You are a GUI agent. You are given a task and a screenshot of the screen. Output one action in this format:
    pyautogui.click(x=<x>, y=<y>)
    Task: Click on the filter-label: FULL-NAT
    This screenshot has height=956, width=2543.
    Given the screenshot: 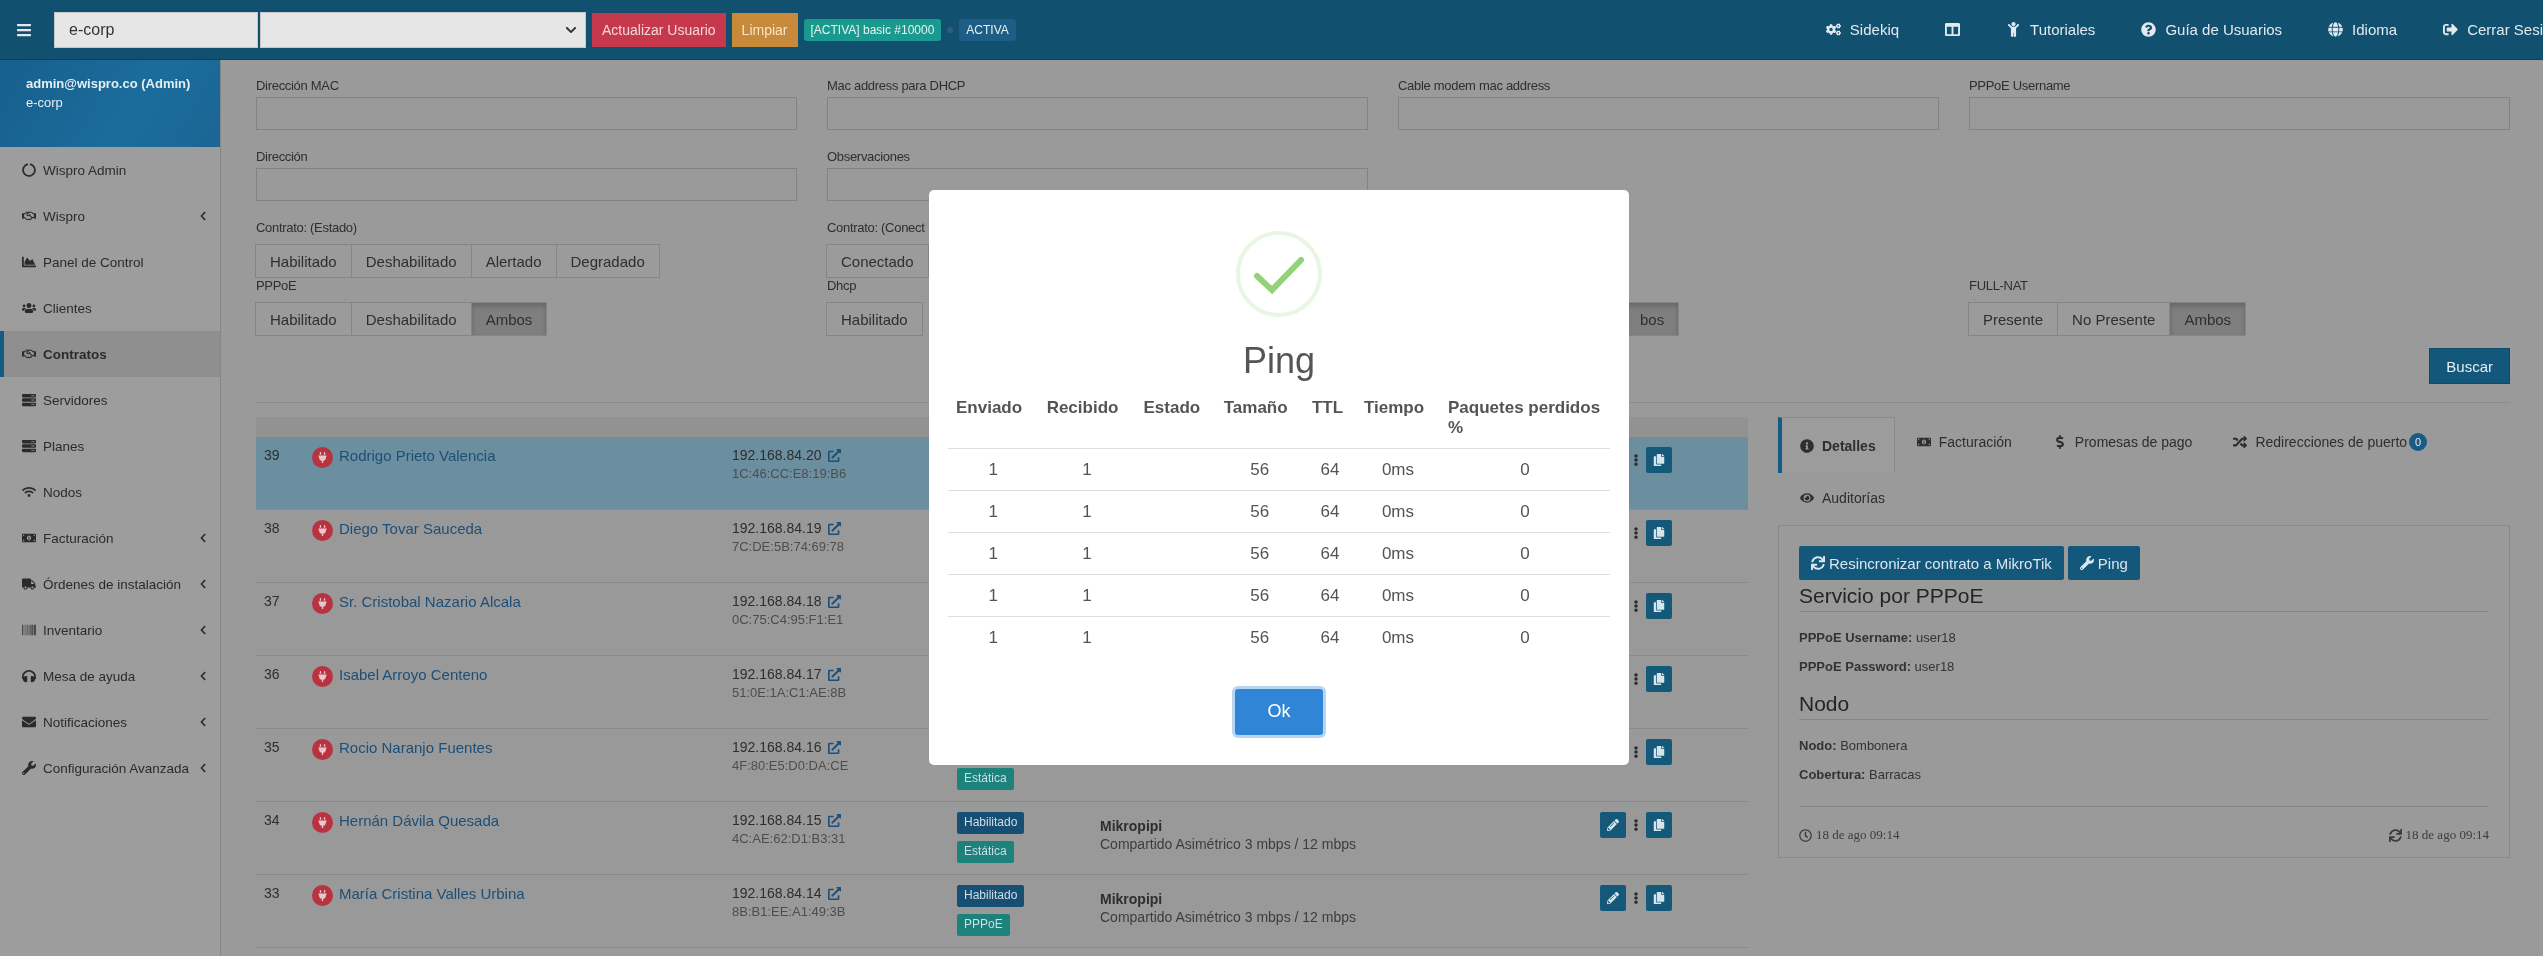 What is the action you would take?
    pyautogui.click(x=1999, y=286)
    